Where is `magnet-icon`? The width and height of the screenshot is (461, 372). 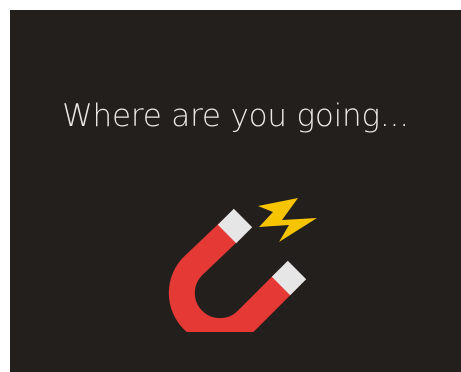
magnet-icon is located at coordinates (250, 262).